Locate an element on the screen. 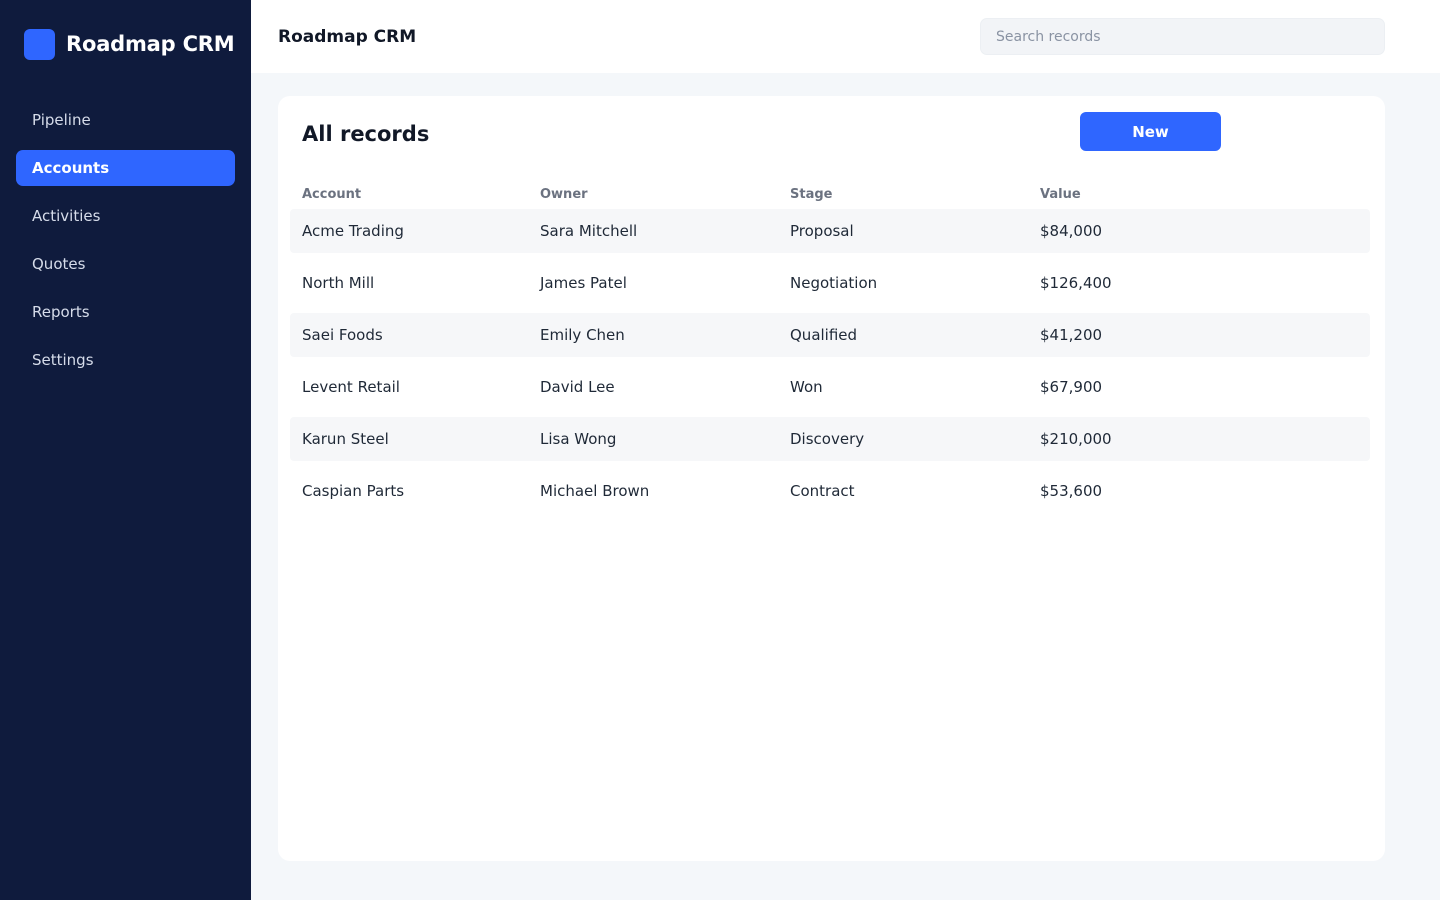 This screenshot has height=900, width=1440. cell-value: $53,600 is located at coordinates (1071, 491).